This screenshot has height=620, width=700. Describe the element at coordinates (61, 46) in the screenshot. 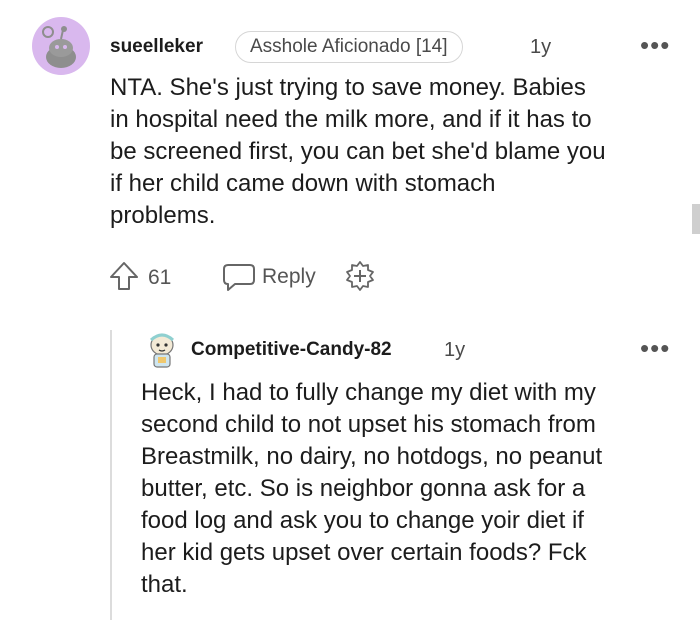

I see `avatar` at that location.